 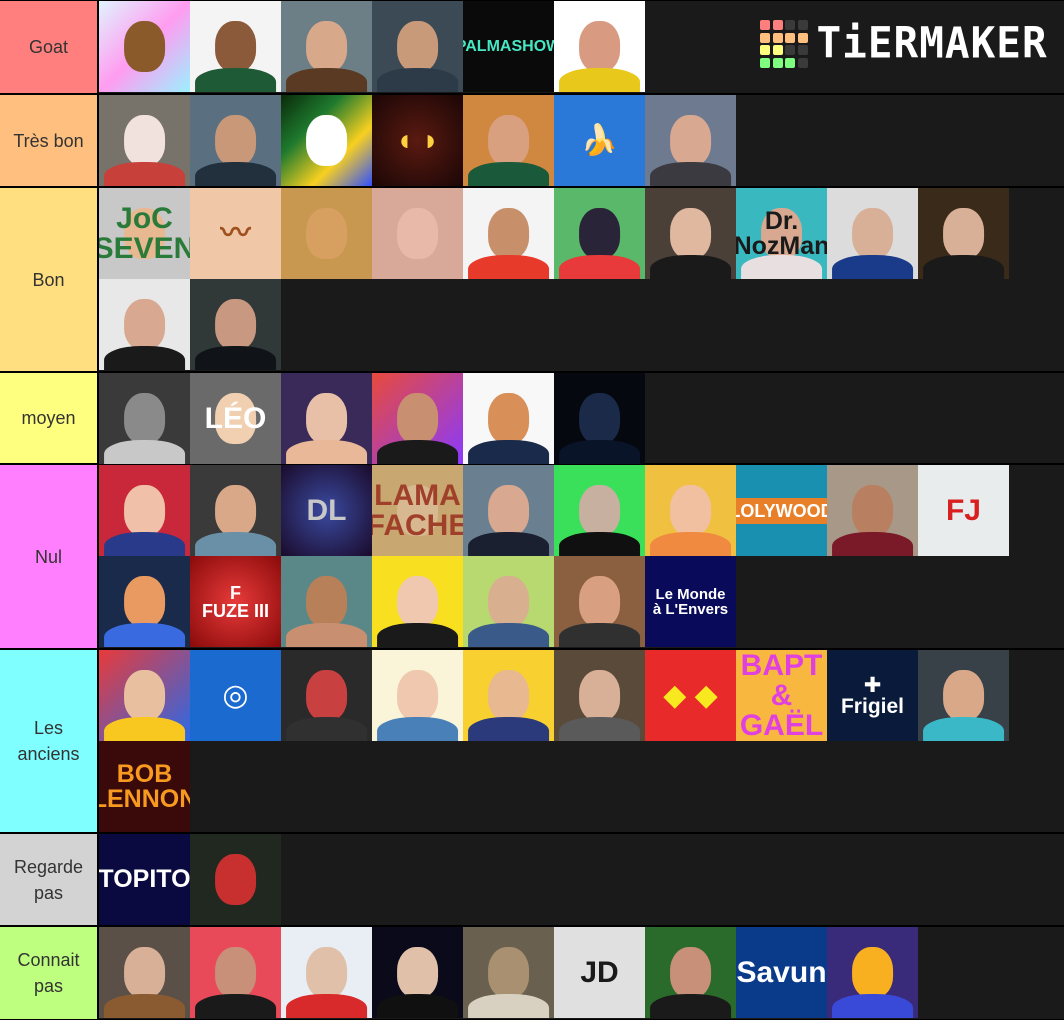 I want to click on tier-item-woman-denim-shirt, so click(x=417, y=695).